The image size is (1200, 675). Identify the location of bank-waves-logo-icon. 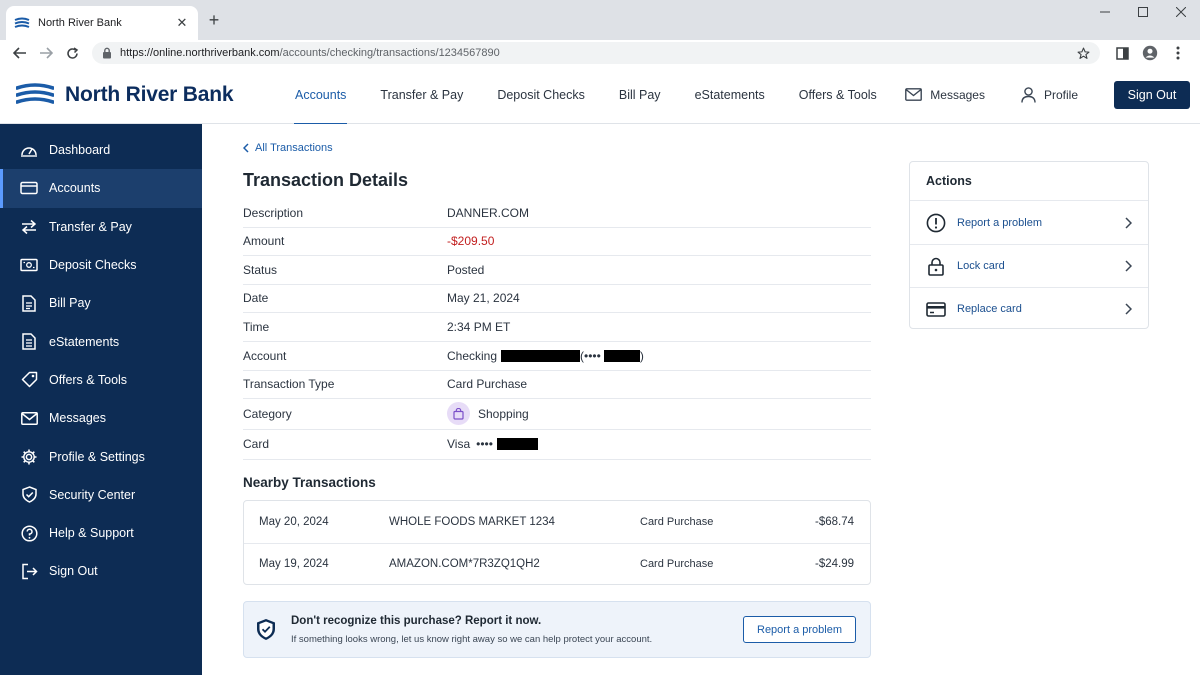
(35, 93).